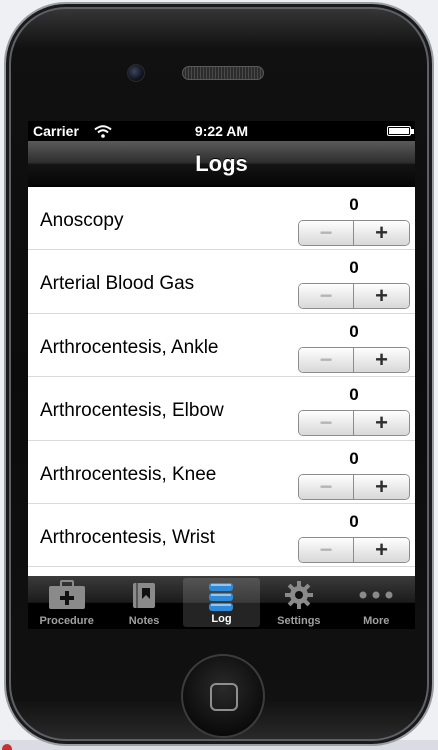 The image size is (438, 750). I want to click on gear-icon, so click(298, 595).